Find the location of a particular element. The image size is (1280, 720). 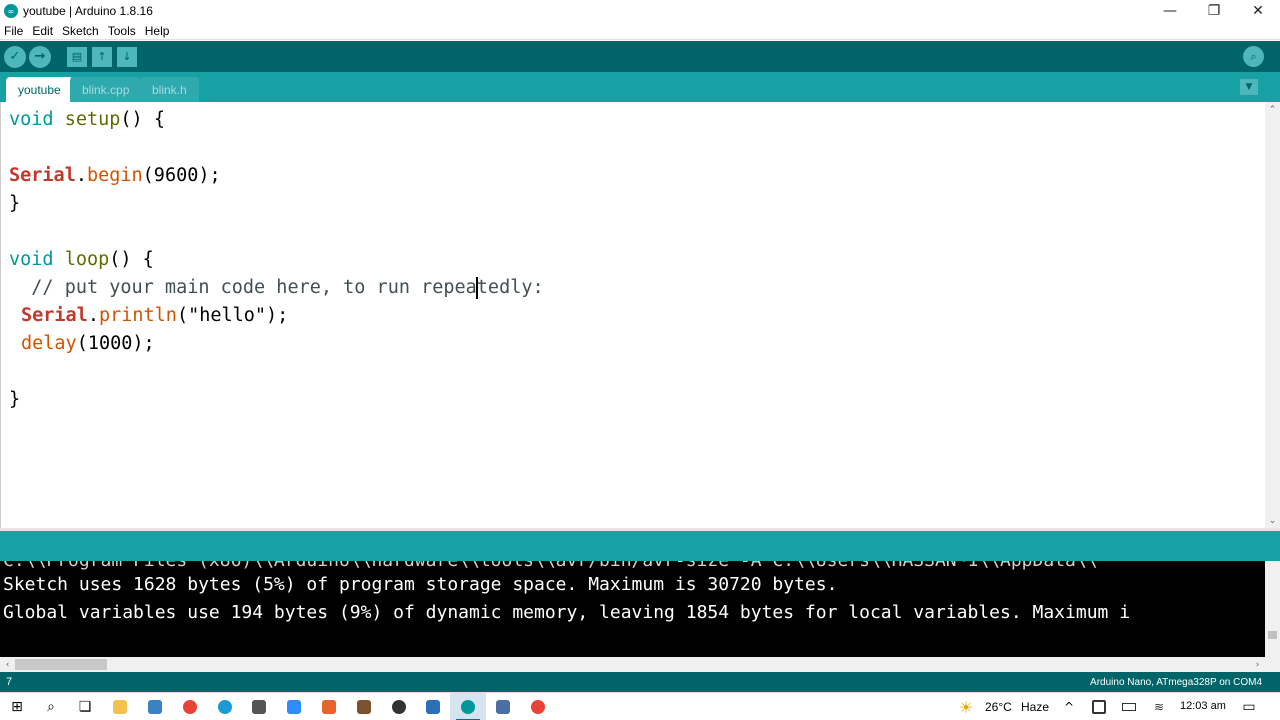

new-sketch-button: ▤ is located at coordinates (77, 56).